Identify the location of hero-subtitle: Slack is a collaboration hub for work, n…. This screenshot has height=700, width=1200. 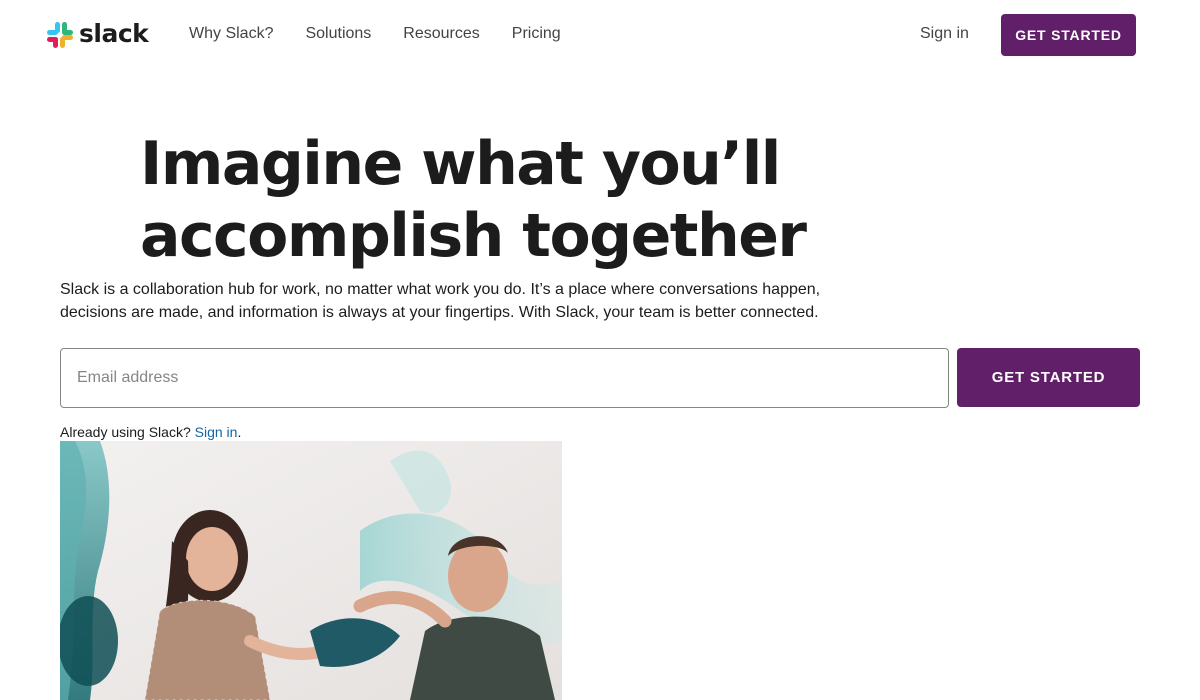
(440, 301).